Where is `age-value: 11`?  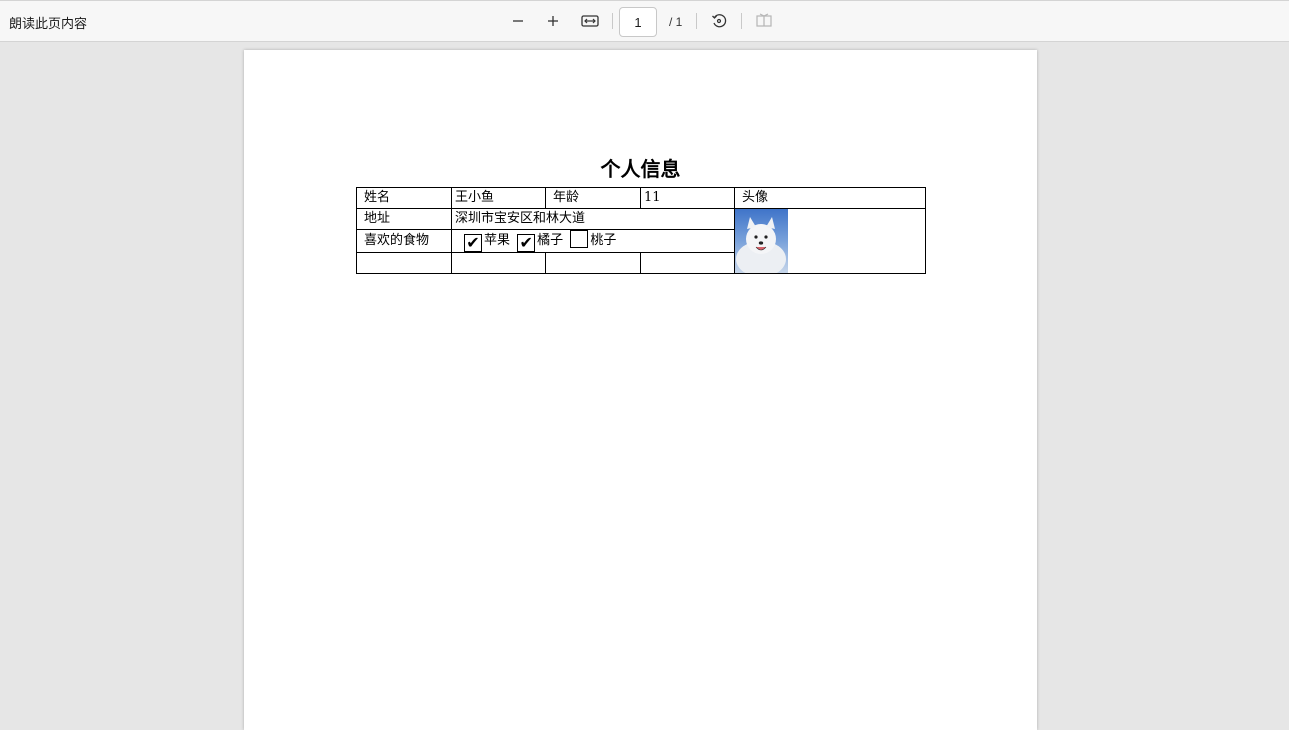 age-value: 11 is located at coordinates (687, 198).